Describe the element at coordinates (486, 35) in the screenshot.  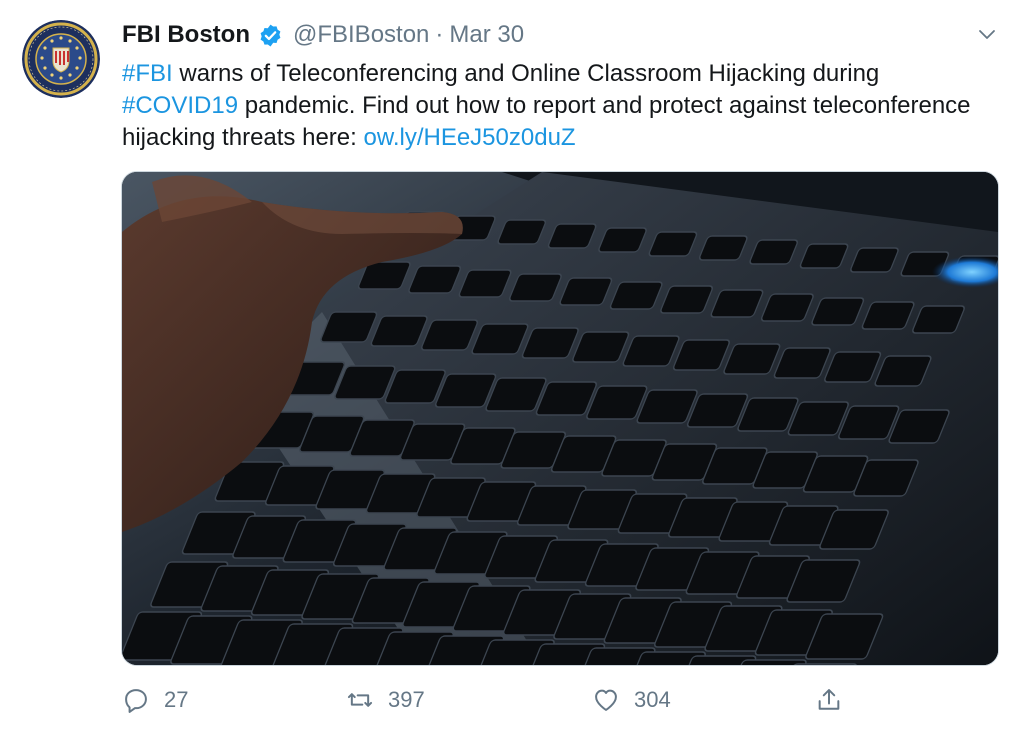
I see `tweet-date: Mar 30` at that location.